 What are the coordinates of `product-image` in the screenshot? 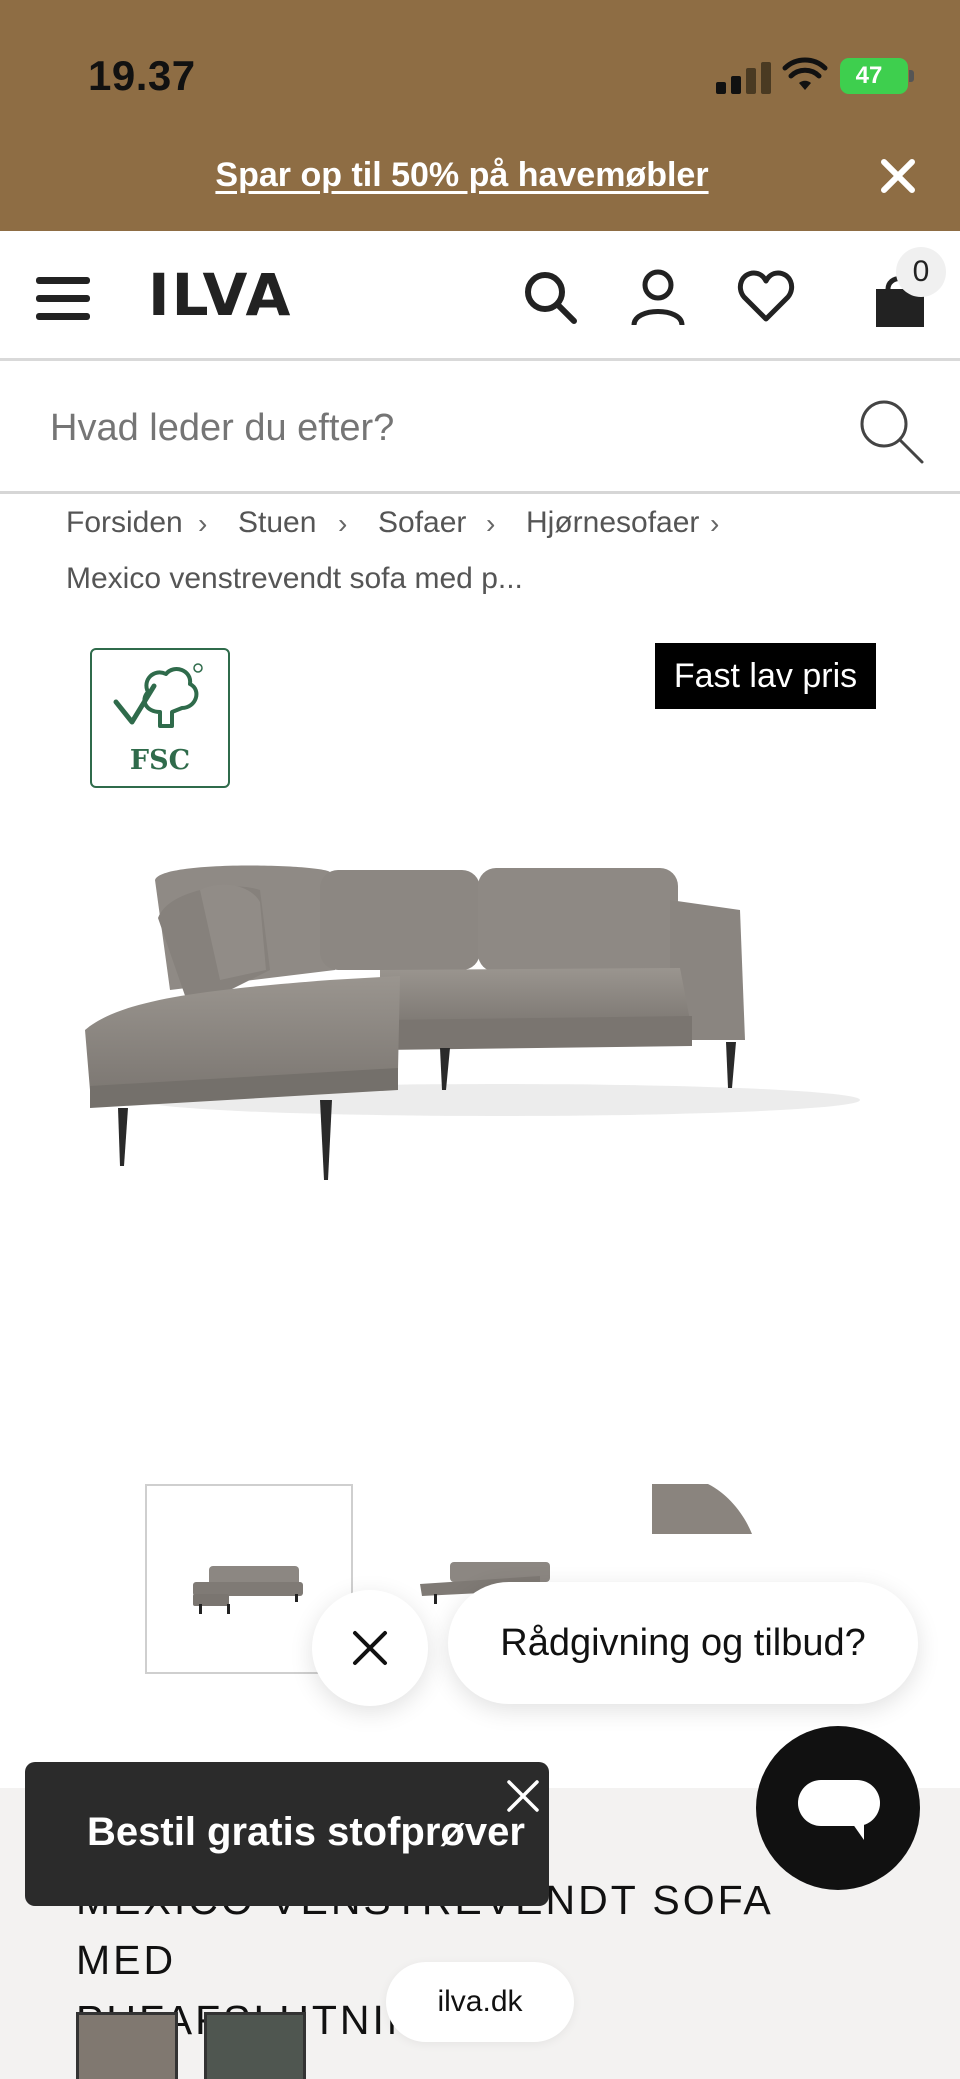 It's located at (480, 1020).